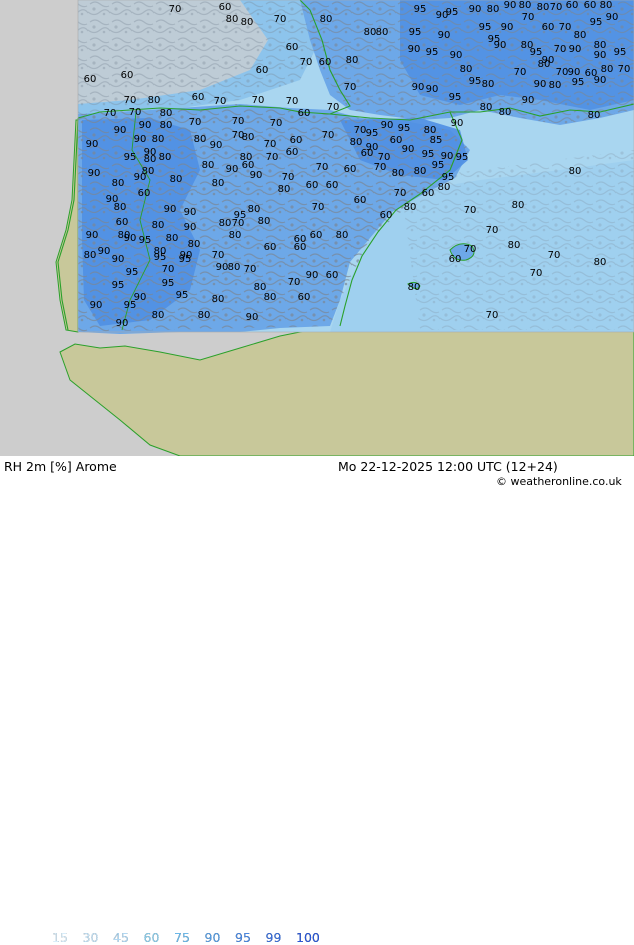 This screenshot has height=945, width=634. What do you see at coordinates (436, 140) in the screenshot?
I see `contour-label: 85` at bounding box center [436, 140].